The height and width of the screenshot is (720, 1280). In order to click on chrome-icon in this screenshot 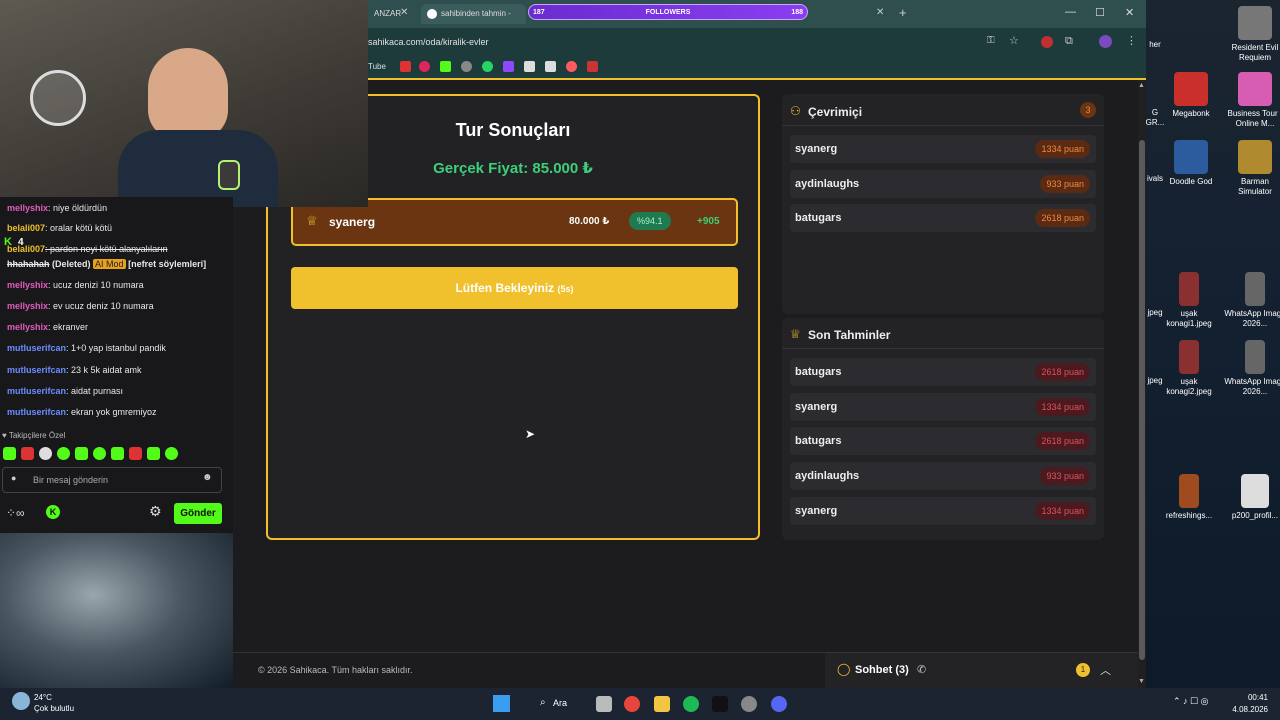, I will do `click(632, 704)`.